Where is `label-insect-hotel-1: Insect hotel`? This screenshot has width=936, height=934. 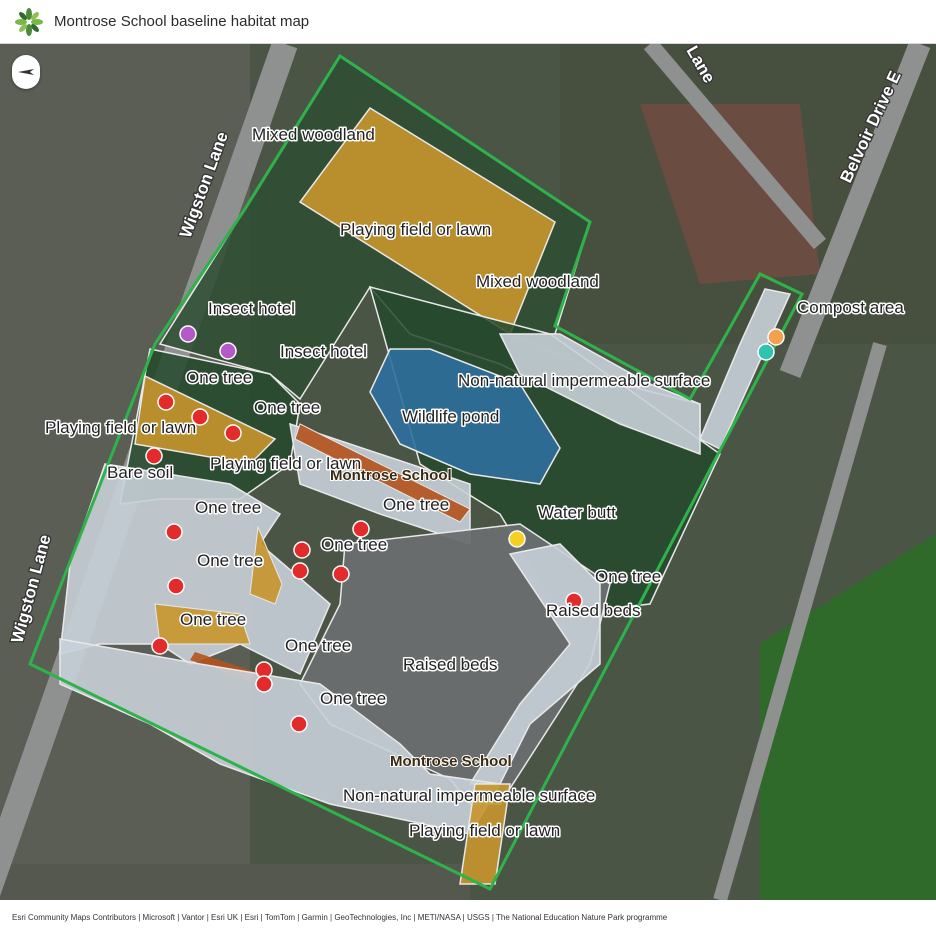
label-insect-hotel-1: Insect hotel is located at coordinates (251, 308).